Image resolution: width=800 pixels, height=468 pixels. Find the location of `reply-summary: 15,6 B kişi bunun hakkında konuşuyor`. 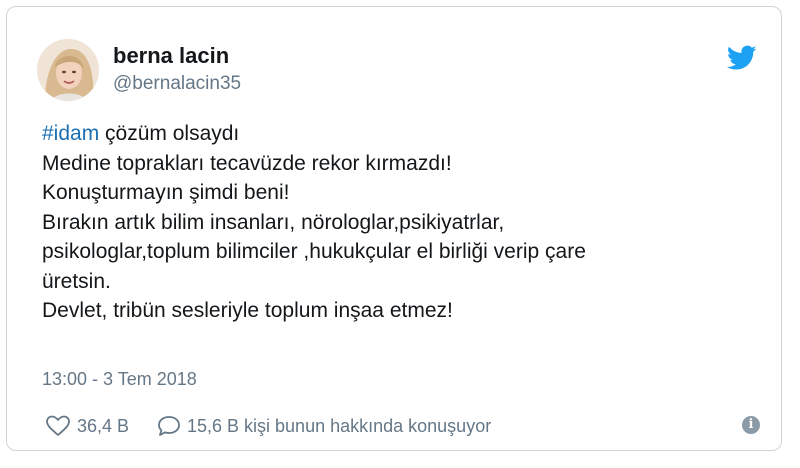

reply-summary: 15,6 B kişi bunun hakkında konuşuyor is located at coordinates (339, 425).